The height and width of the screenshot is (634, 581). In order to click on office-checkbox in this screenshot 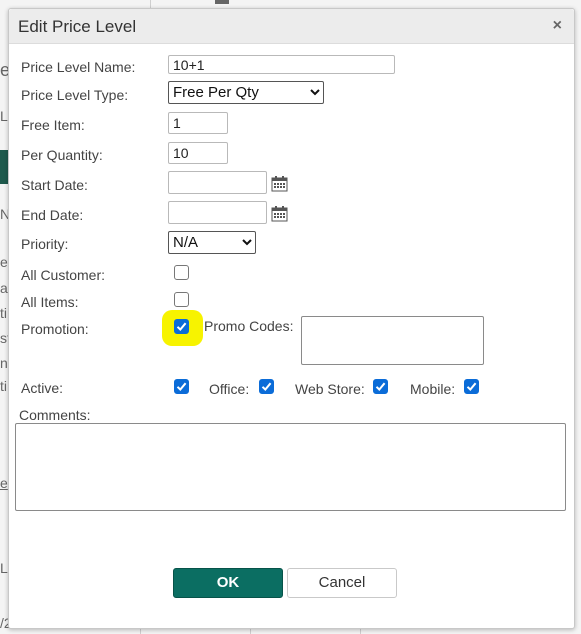, I will do `click(266, 386)`.